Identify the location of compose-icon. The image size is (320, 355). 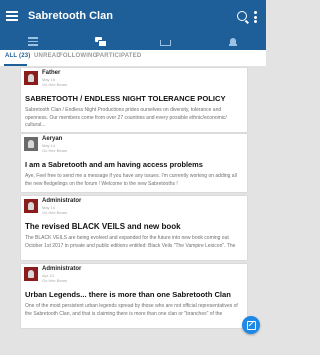
(251, 325).